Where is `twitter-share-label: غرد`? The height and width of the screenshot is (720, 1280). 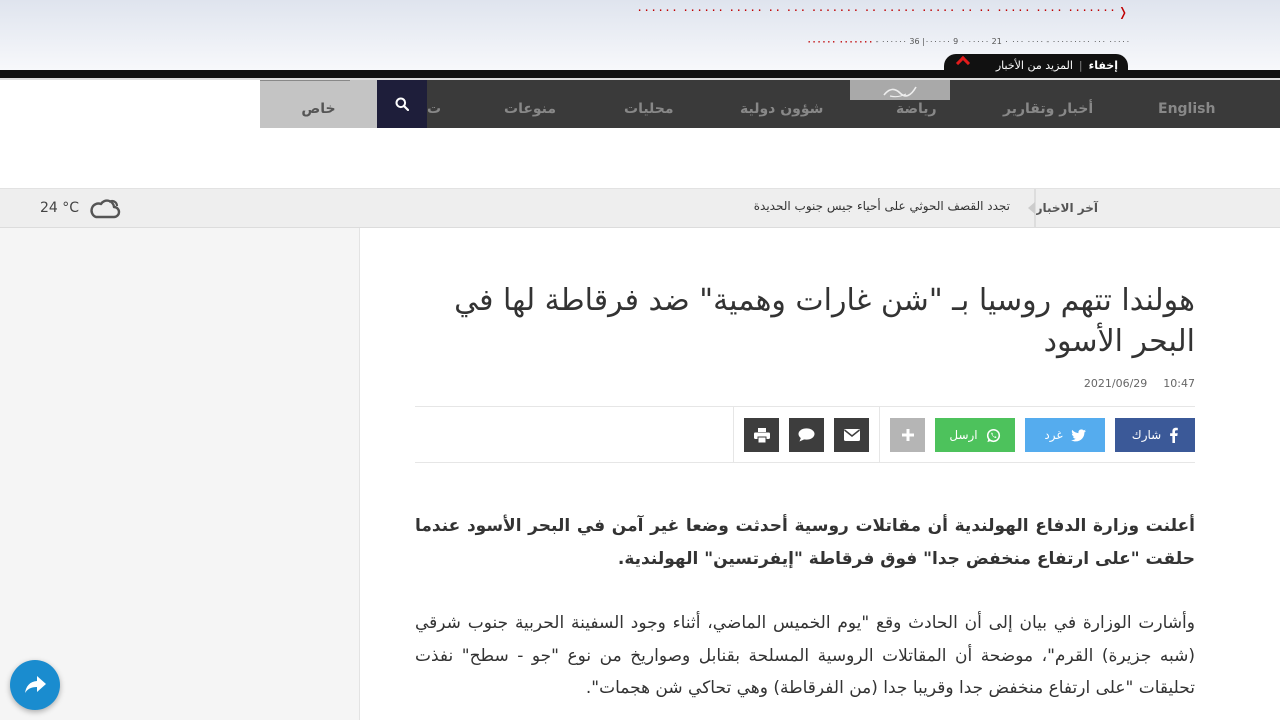 twitter-share-label: غرد is located at coordinates (1053, 435).